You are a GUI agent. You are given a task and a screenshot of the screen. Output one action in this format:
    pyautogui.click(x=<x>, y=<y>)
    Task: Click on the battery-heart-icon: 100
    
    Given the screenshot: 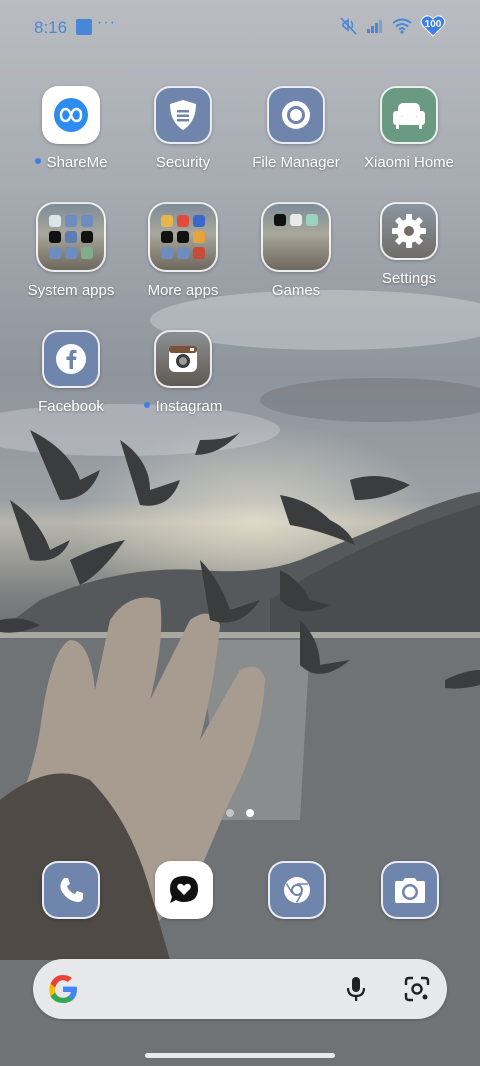 What is the action you would take?
    pyautogui.click(x=433, y=26)
    